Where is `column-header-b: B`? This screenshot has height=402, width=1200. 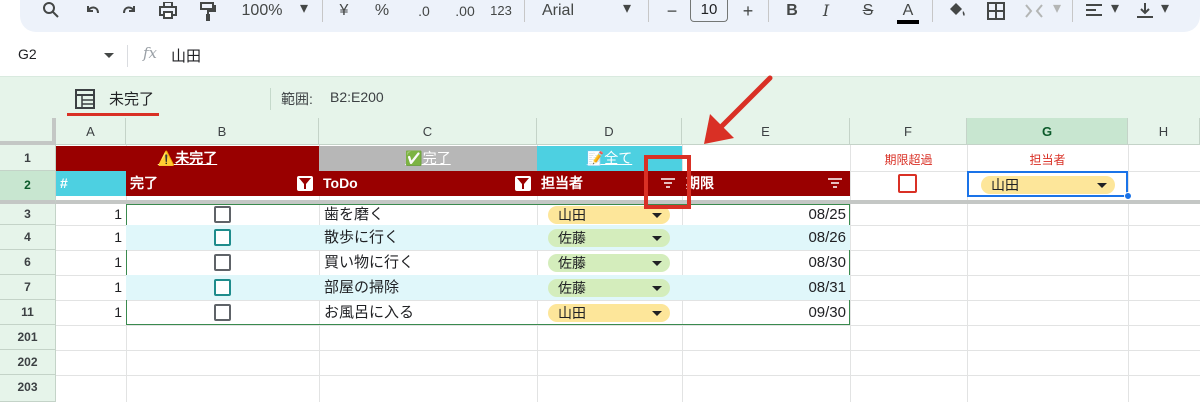
column-header-b: B is located at coordinates (222, 131).